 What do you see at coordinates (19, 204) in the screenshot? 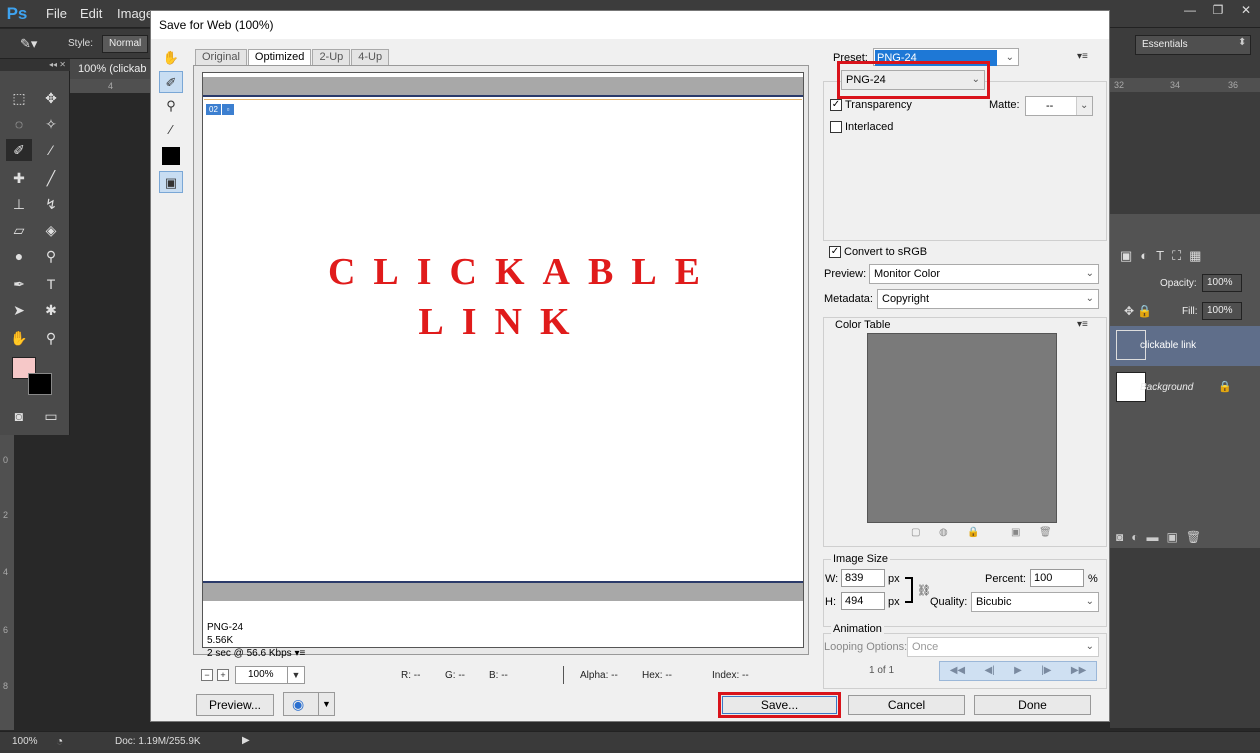
I see `stamp-tool-icon: ⊥` at bounding box center [19, 204].